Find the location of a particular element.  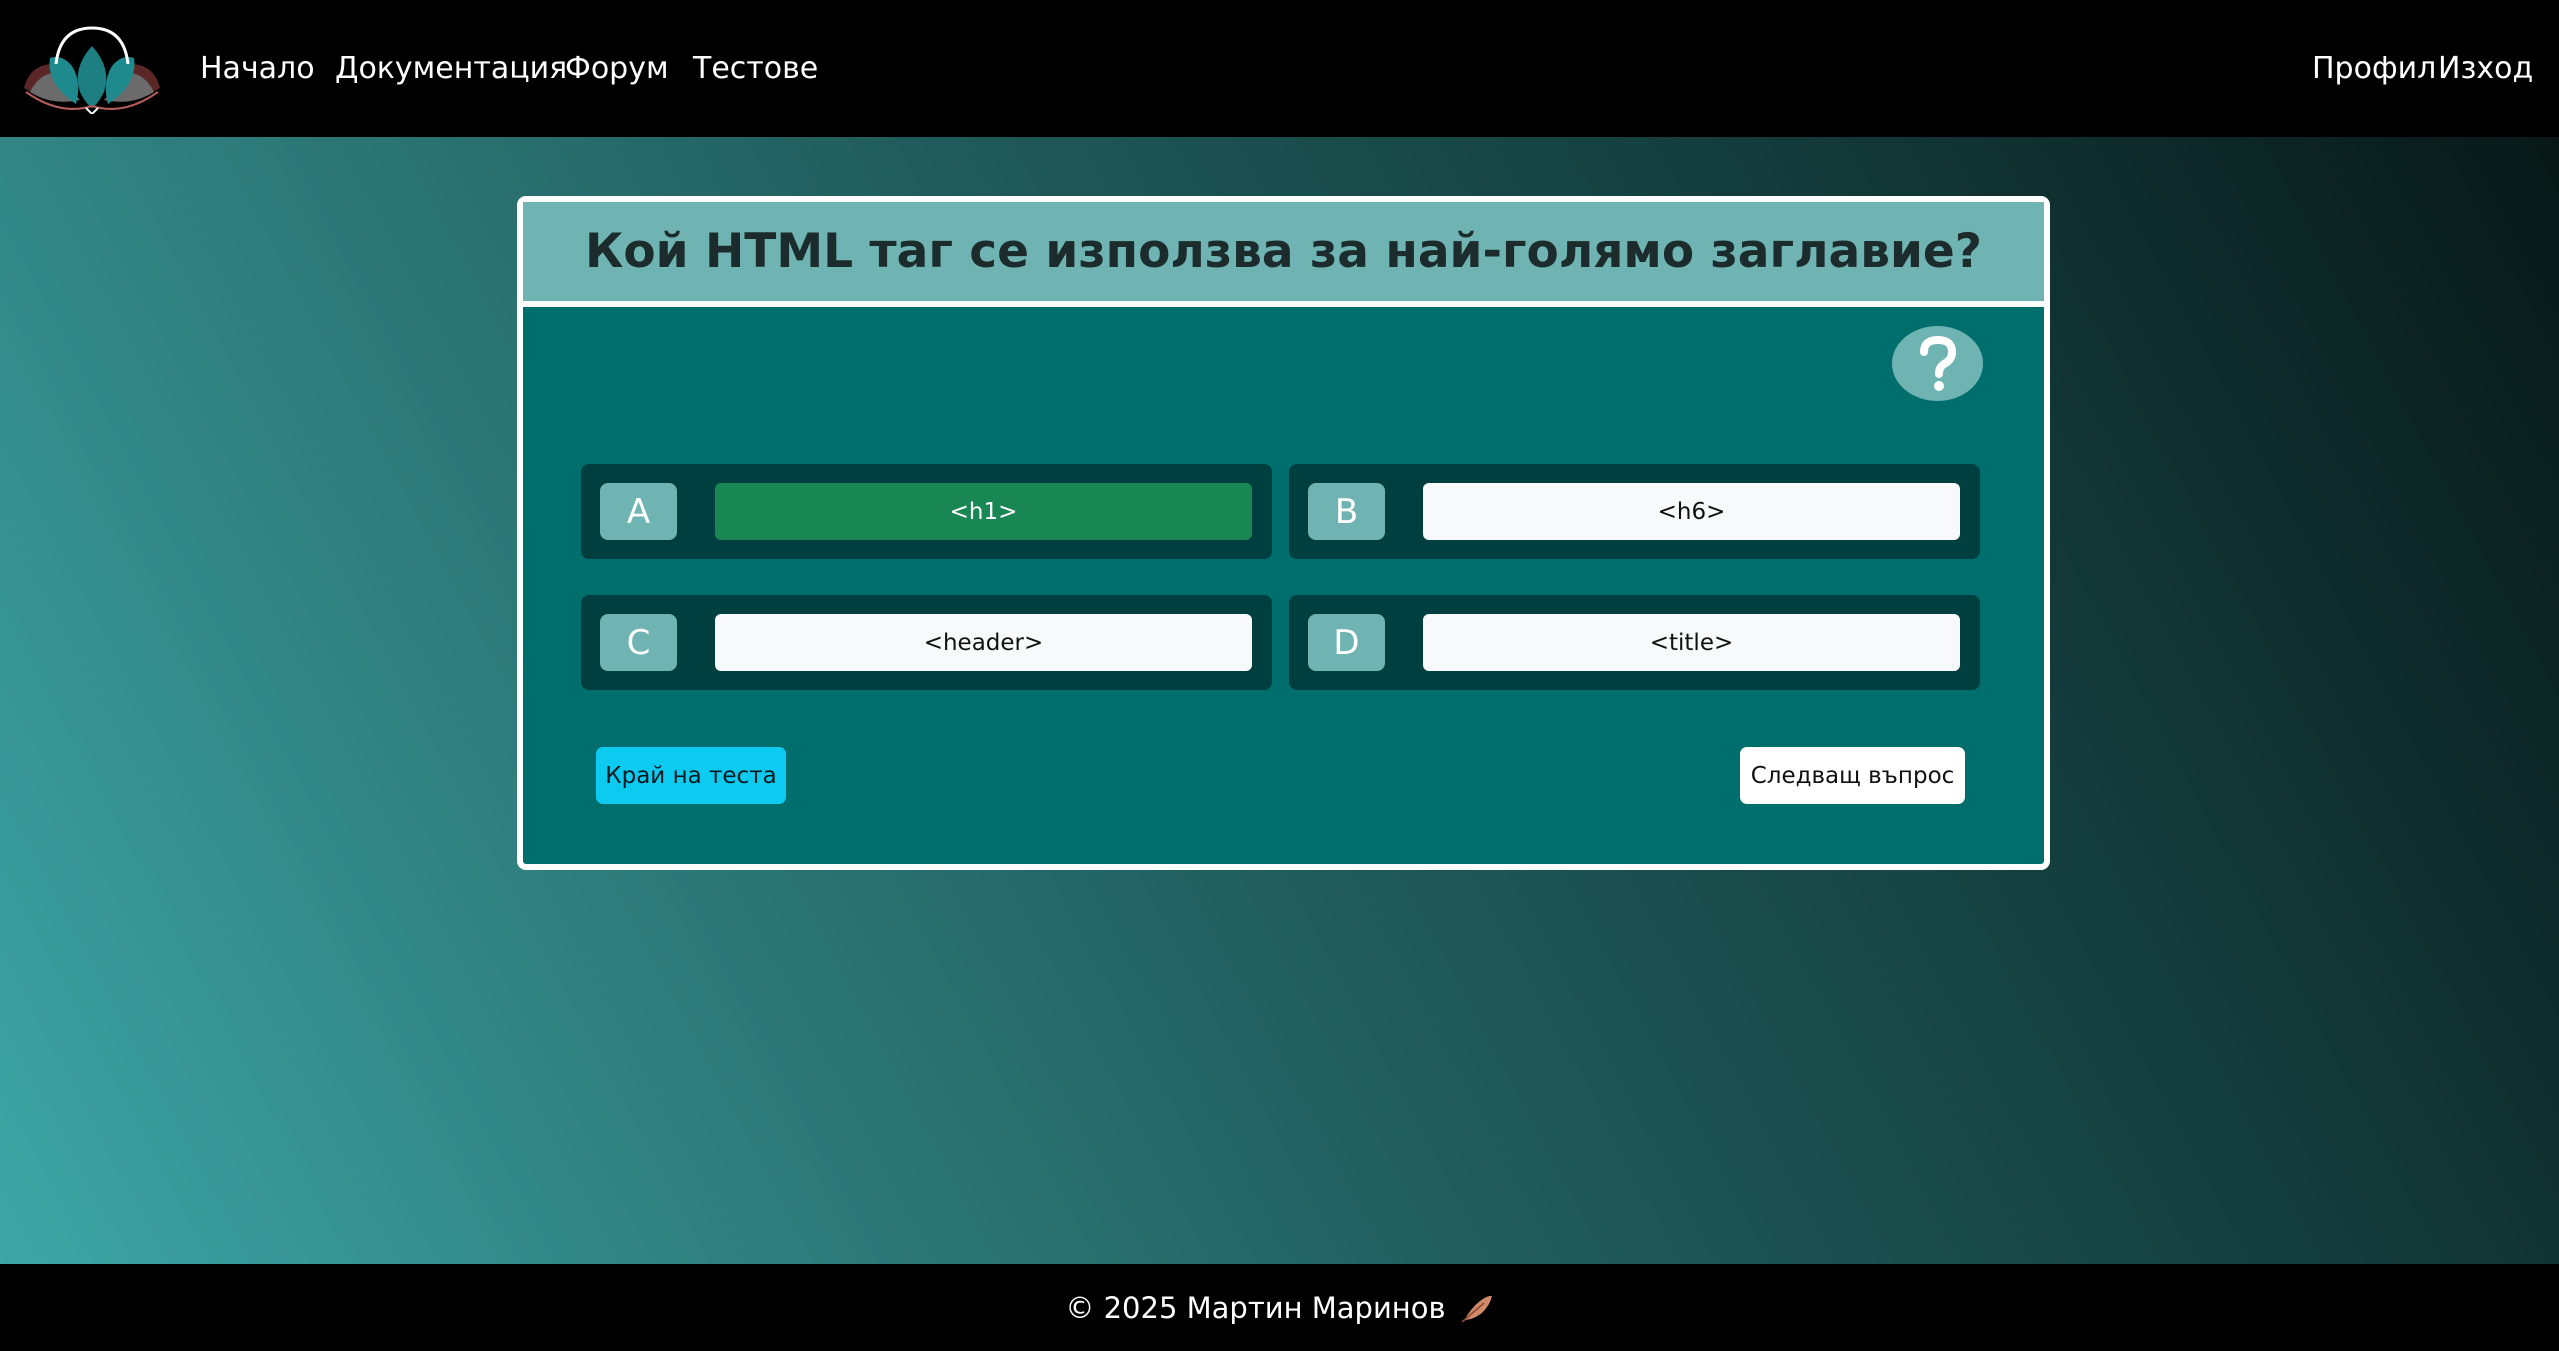

lotus-logo-icon is located at coordinates (92, 69).